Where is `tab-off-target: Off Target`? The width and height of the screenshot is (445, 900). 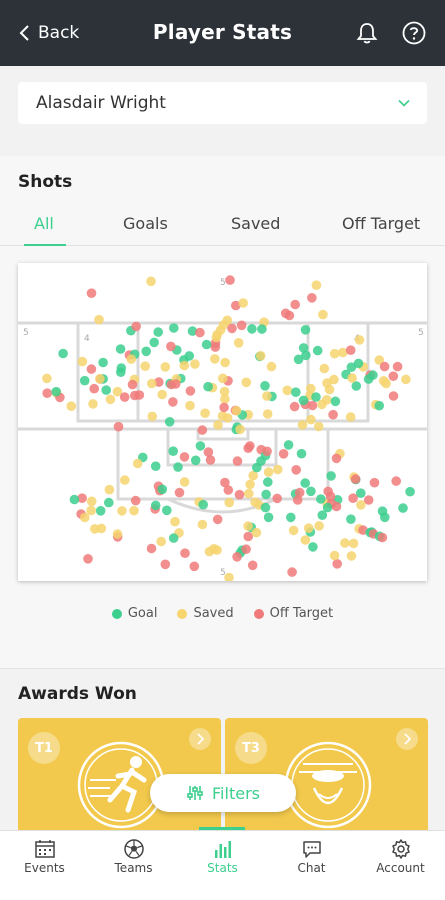
tab-off-target: Off Target is located at coordinates (381, 223).